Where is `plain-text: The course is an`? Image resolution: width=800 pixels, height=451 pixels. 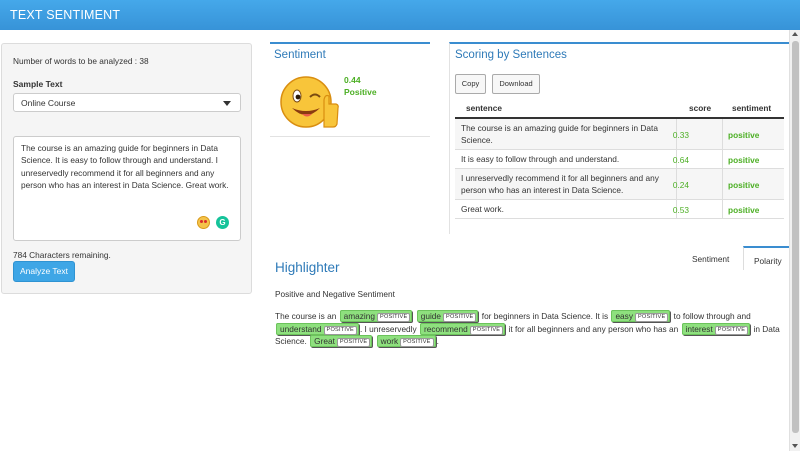
plain-text: The course is an is located at coordinates (307, 316).